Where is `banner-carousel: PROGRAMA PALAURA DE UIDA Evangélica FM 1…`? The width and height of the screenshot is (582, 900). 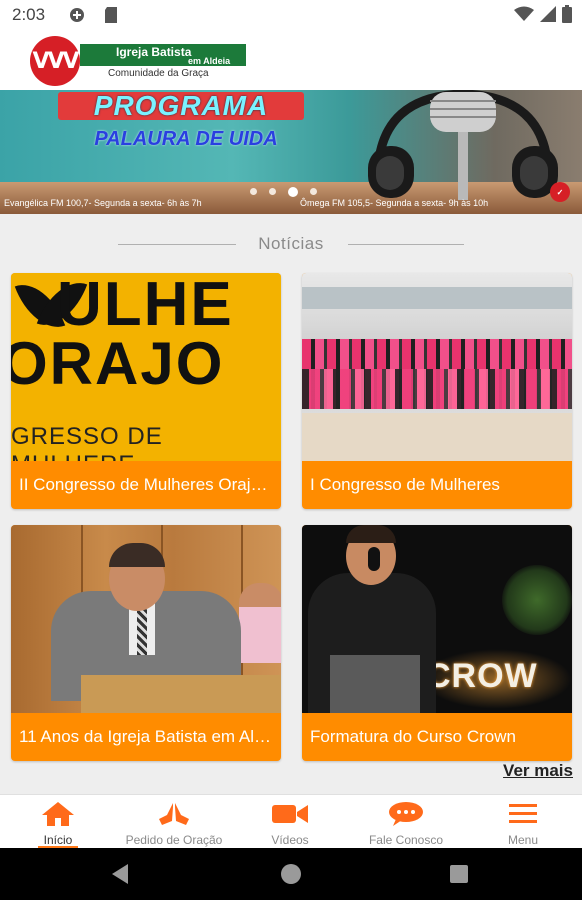
banner-carousel: PROGRAMA PALAURA DE UIDA Evangélica FM 1… is located at coordinates (291, 152).